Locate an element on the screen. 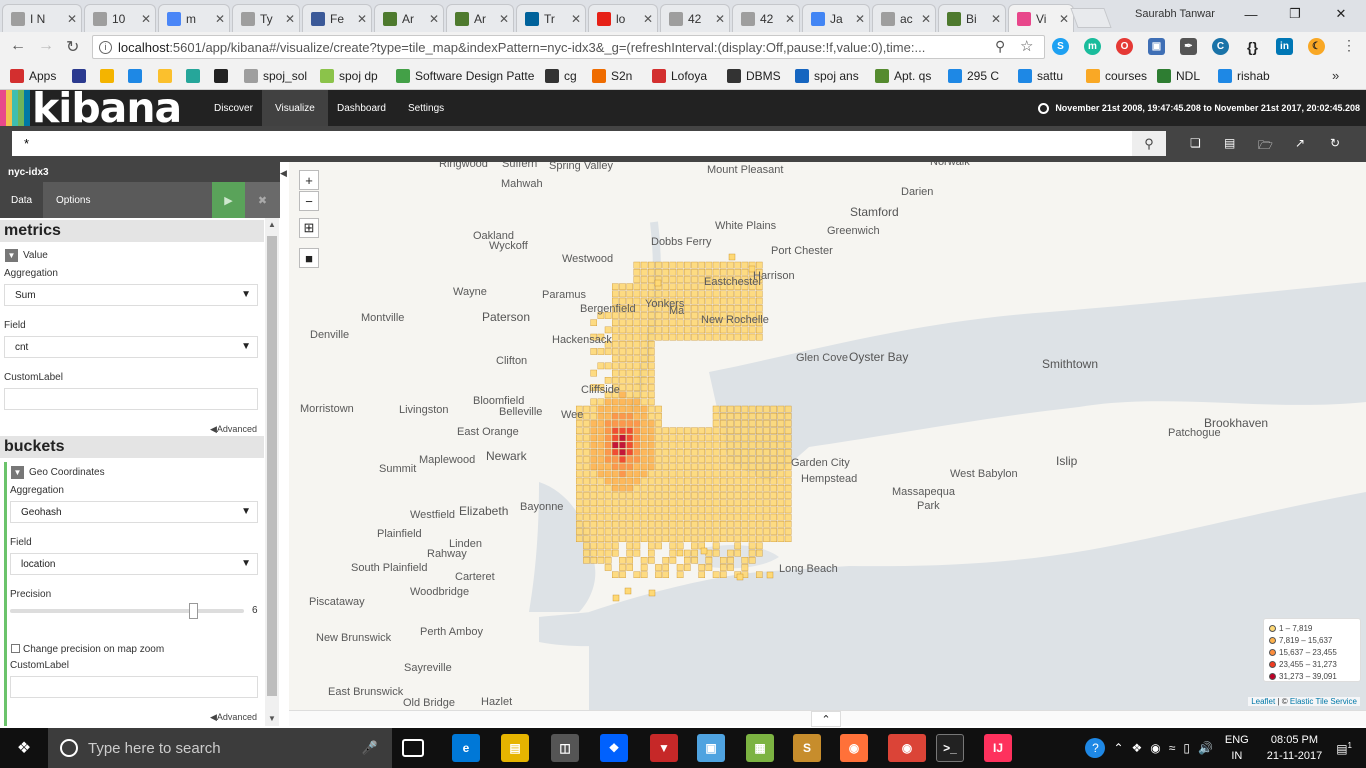  collapse-sidebar-icon: ◀ is located at coordinates (284, 444).